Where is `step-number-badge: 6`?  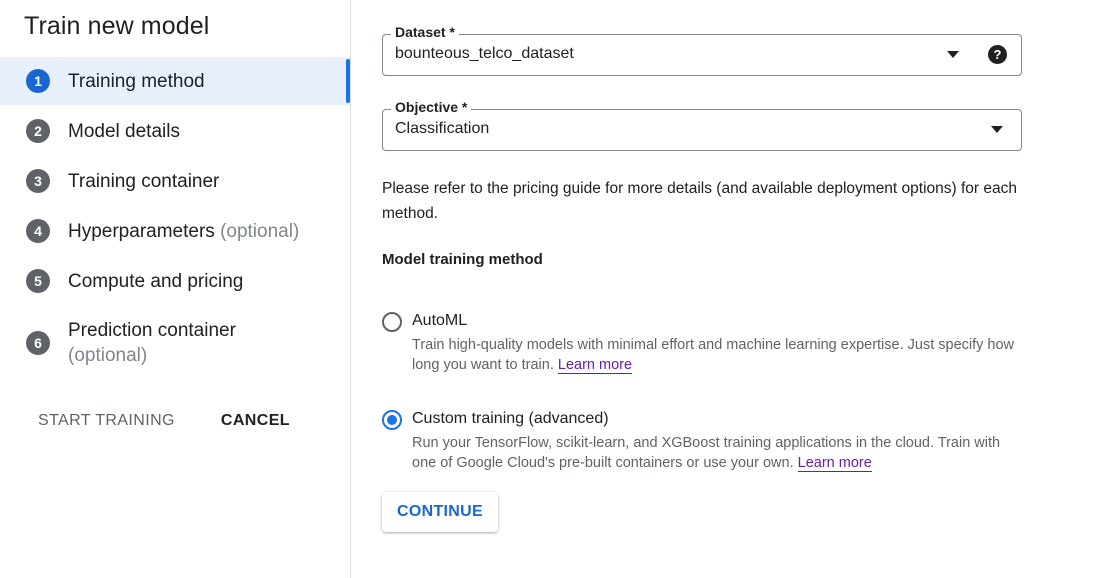 step-number-badge: 6 is located at coordinates (38, 343).